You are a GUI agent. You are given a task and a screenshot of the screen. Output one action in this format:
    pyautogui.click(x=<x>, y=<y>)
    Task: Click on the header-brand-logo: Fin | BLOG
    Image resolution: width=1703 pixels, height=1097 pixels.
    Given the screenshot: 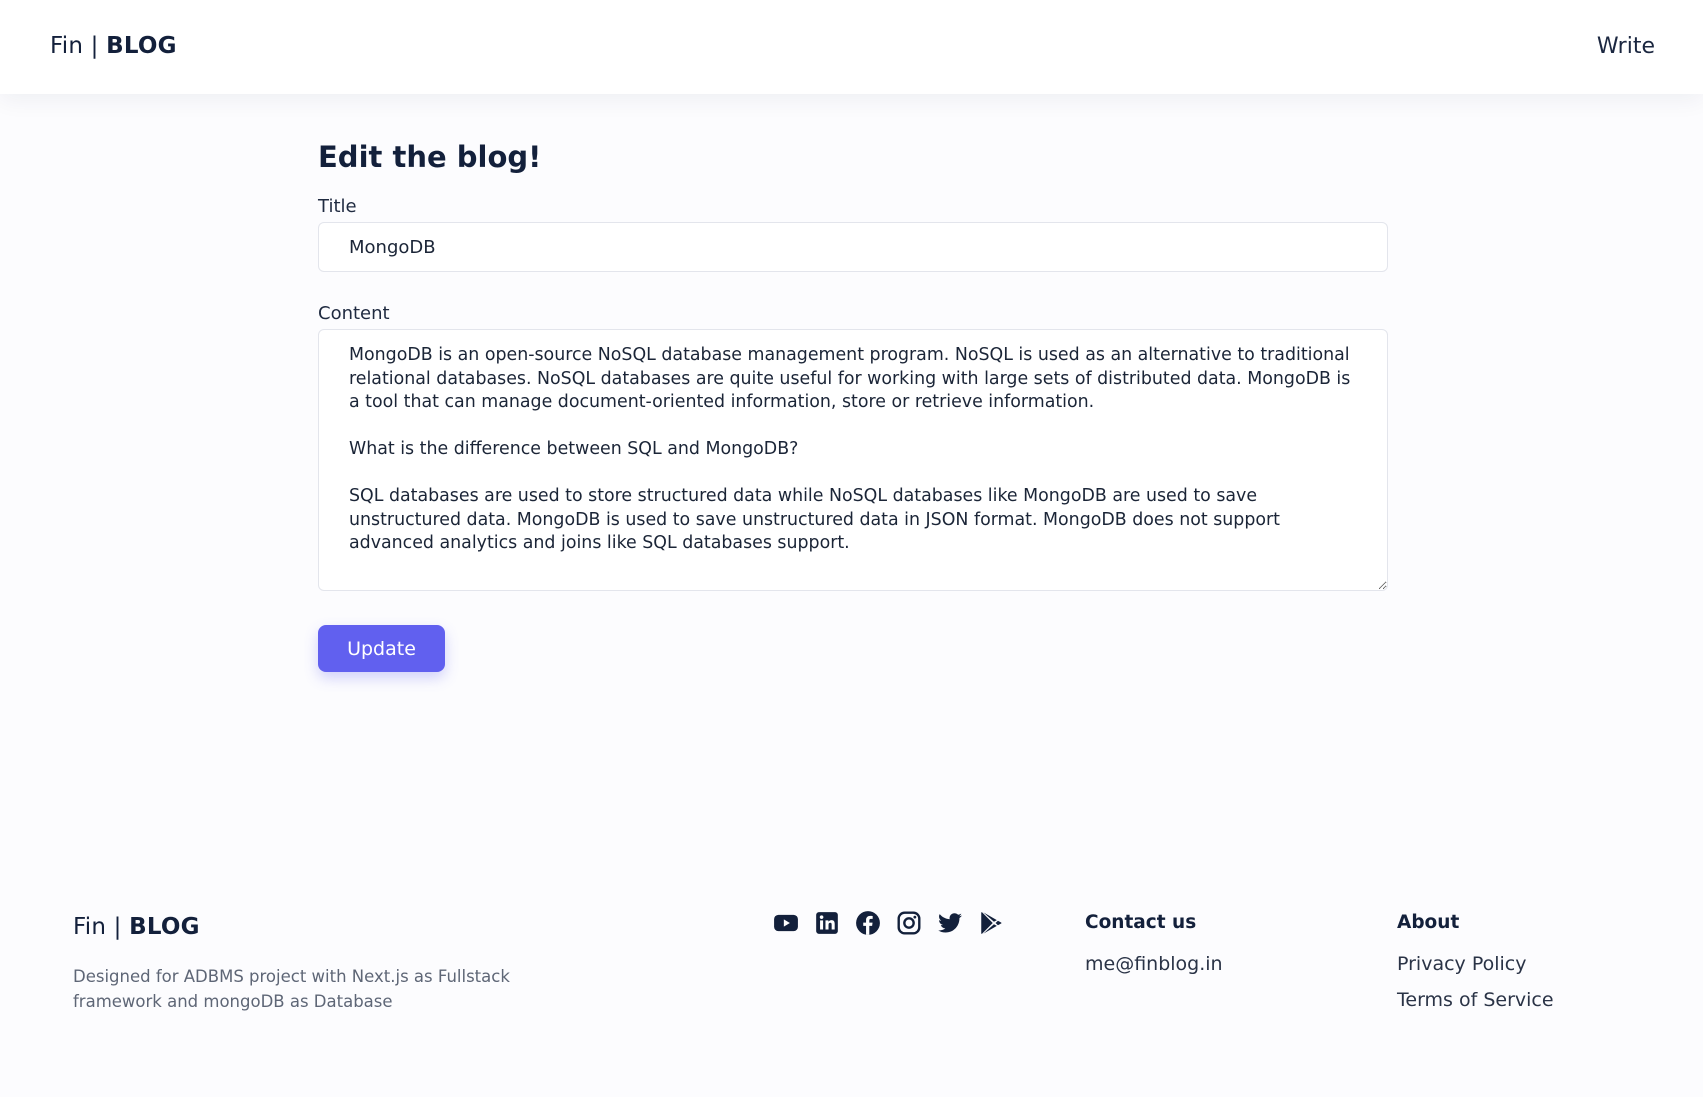 What is the action you would take?
    pyautogui.click(x=113, y=46)
    